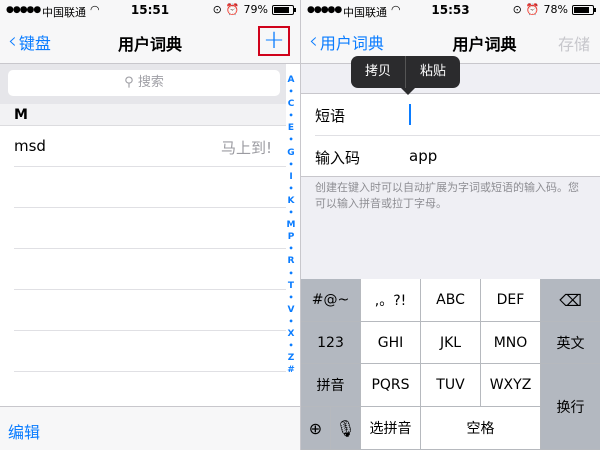 This screenshot has width=600, height=450. Describe the element at coordinates (423, 156) in the screenshot. I see `shortcut-input: app` at that location.